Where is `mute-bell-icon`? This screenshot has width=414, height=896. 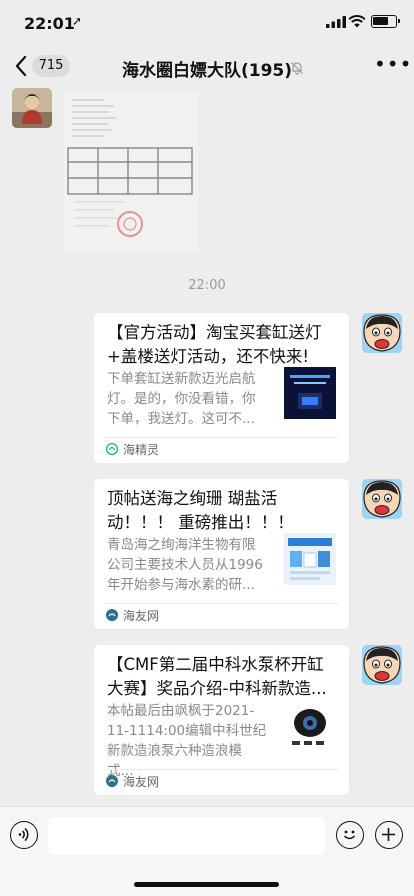 mute-bell-icon is located at coordinates (297, 68).